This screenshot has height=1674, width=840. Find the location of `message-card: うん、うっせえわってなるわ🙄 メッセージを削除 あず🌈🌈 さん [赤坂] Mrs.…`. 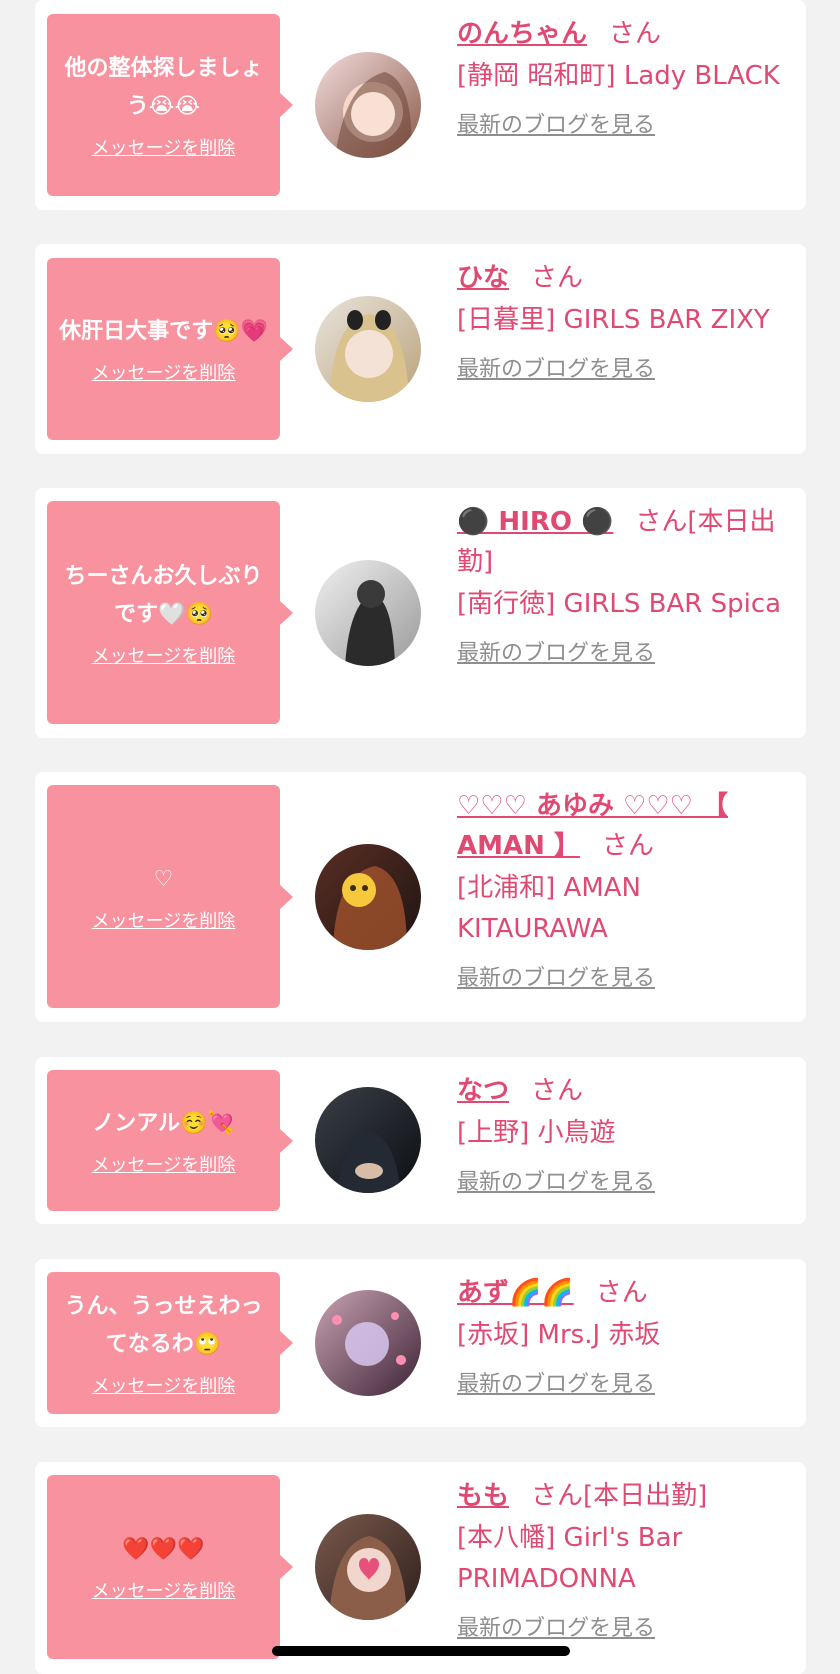

message-card: うん、うっせえわってなるわ🙄 メッセージを削除 あず🌈🌈 さん [赤坂] Mrs.… is located at coordinates (420, 1343).